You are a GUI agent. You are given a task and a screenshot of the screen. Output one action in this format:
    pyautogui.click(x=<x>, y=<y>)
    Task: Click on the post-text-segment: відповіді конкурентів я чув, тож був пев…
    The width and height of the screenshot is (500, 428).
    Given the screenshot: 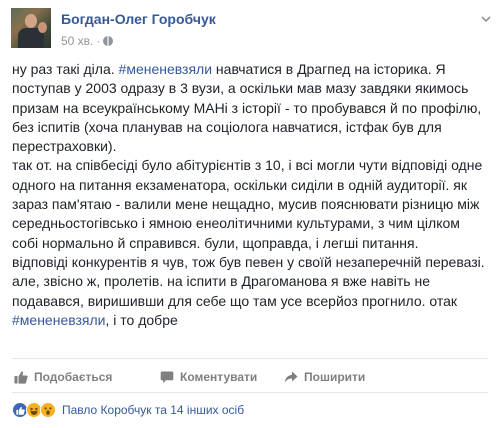 What is the action you would take?
    pyautogui.click(x=248, y=281)
    